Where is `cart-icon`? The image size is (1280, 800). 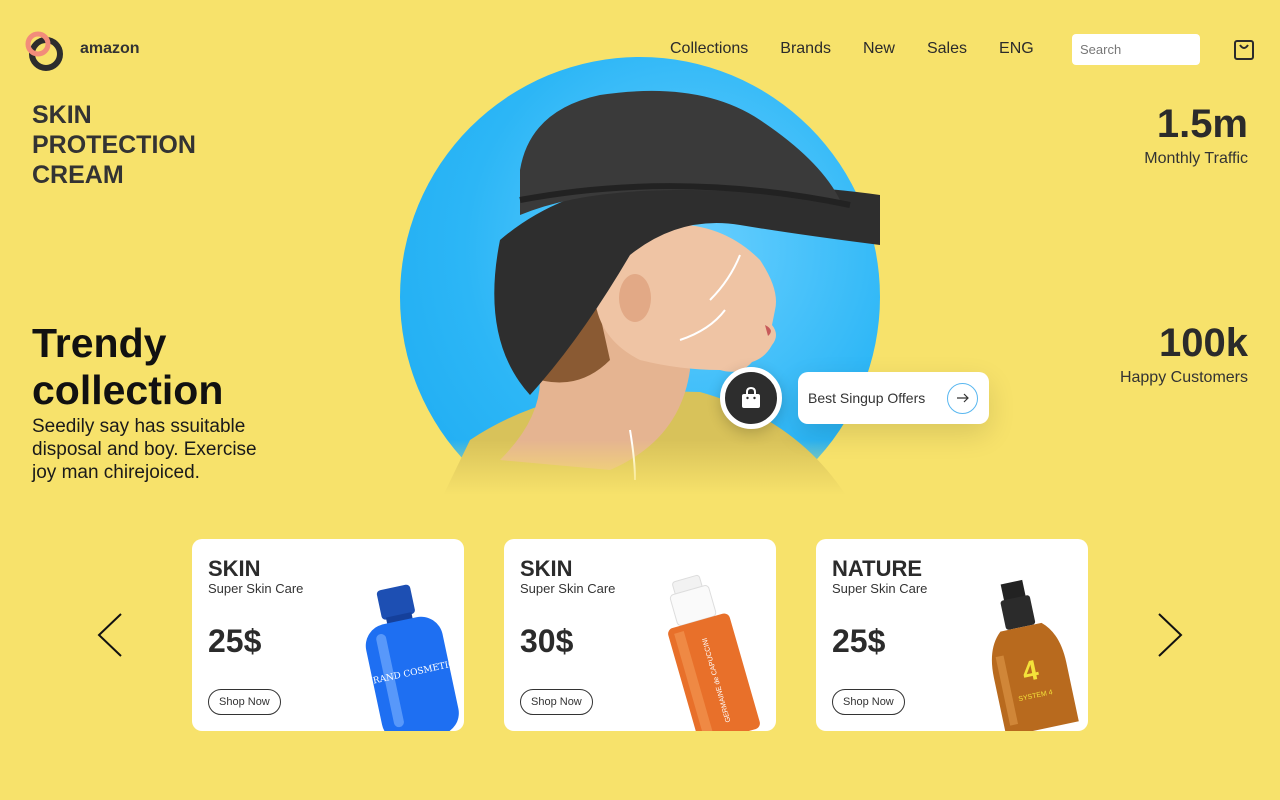 cart-icon is located at coordinates (1244, 50).